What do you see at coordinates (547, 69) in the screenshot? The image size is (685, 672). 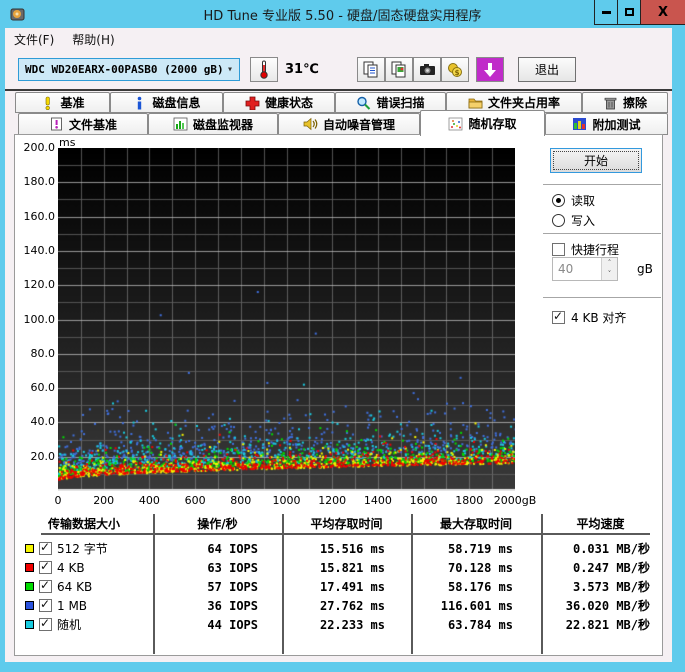 I see `exit-button: 退出` at bounding box center [547, 69].